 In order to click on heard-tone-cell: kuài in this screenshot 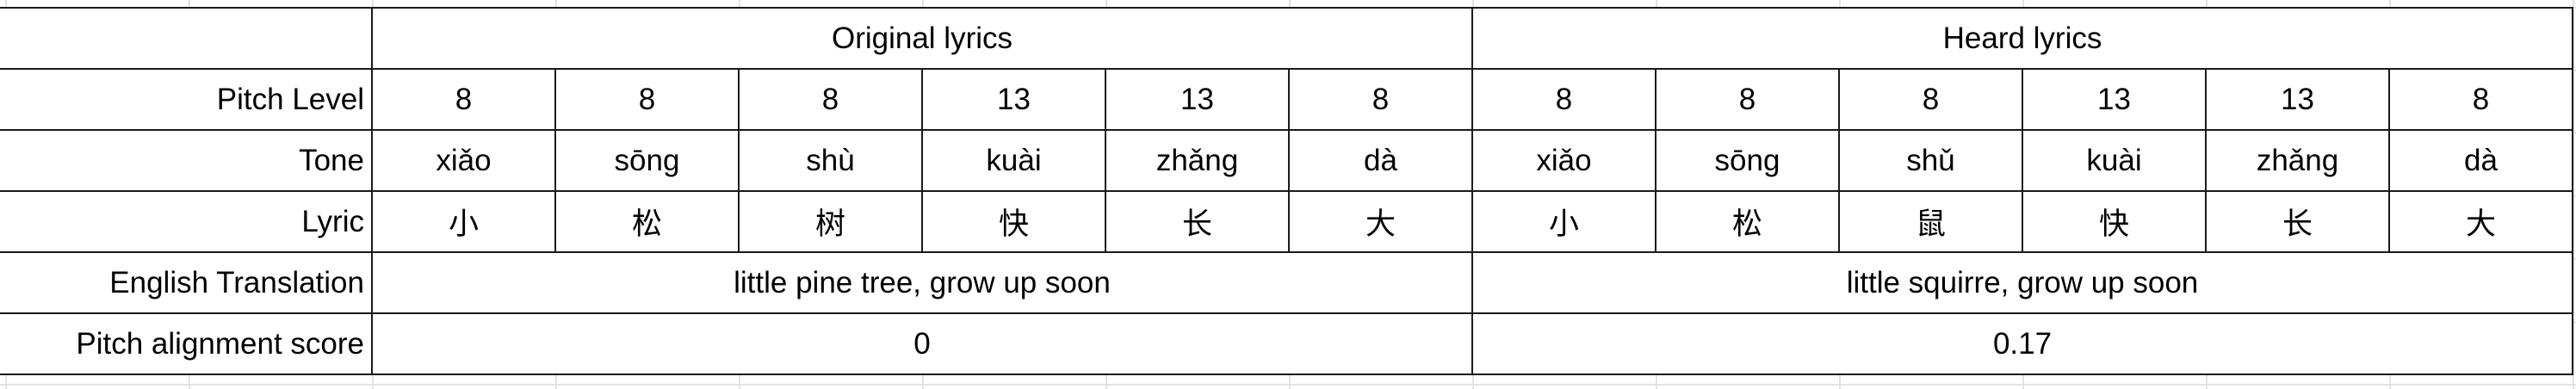, I will do `click(2114, 160)`.